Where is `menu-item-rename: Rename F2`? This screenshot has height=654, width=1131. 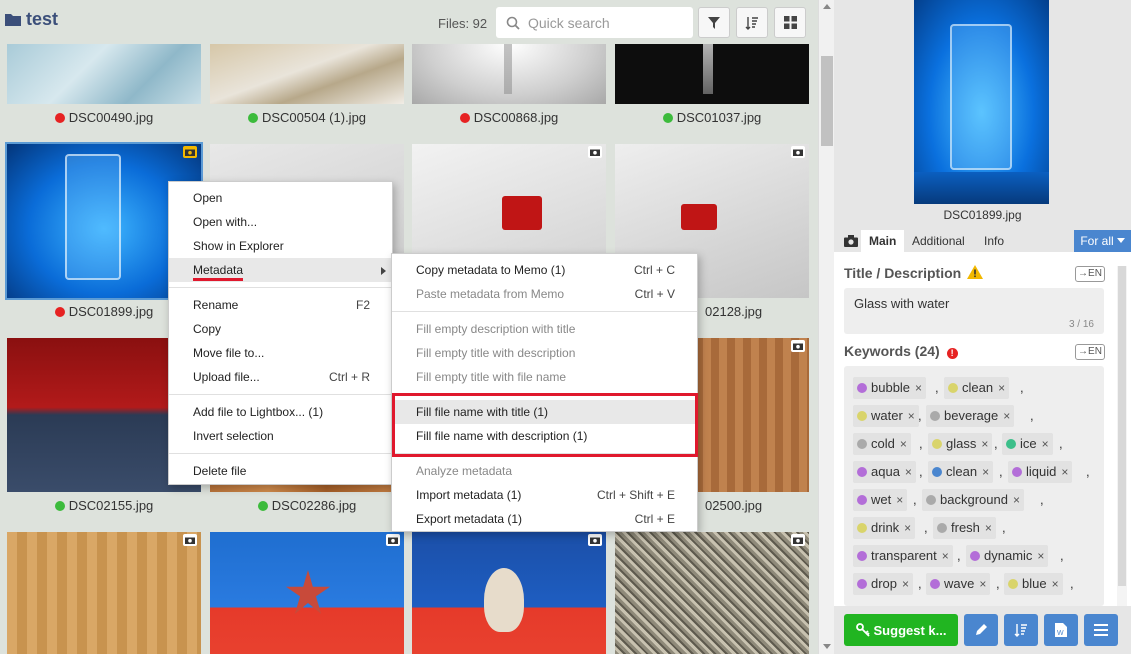 menu-item-rename: Rename F2 is located at coordinates (280, 305).